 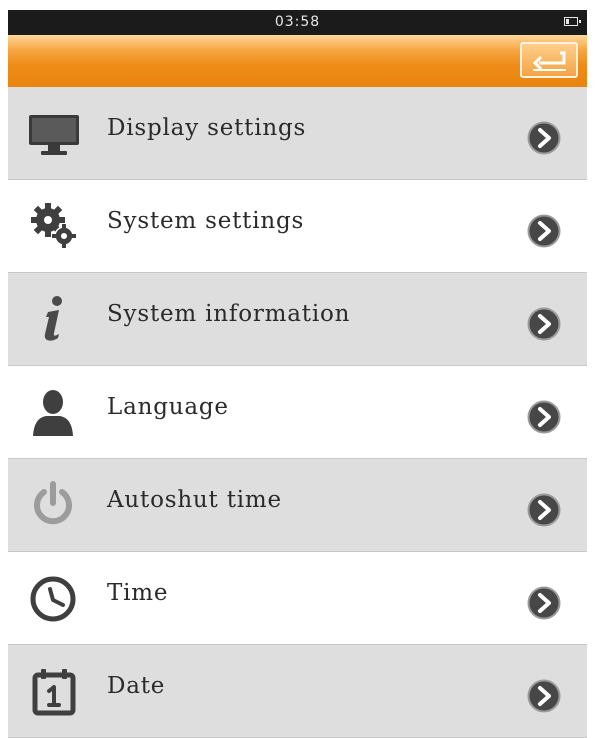 I want to click on monitor-icon, so click(x=54, y=135).